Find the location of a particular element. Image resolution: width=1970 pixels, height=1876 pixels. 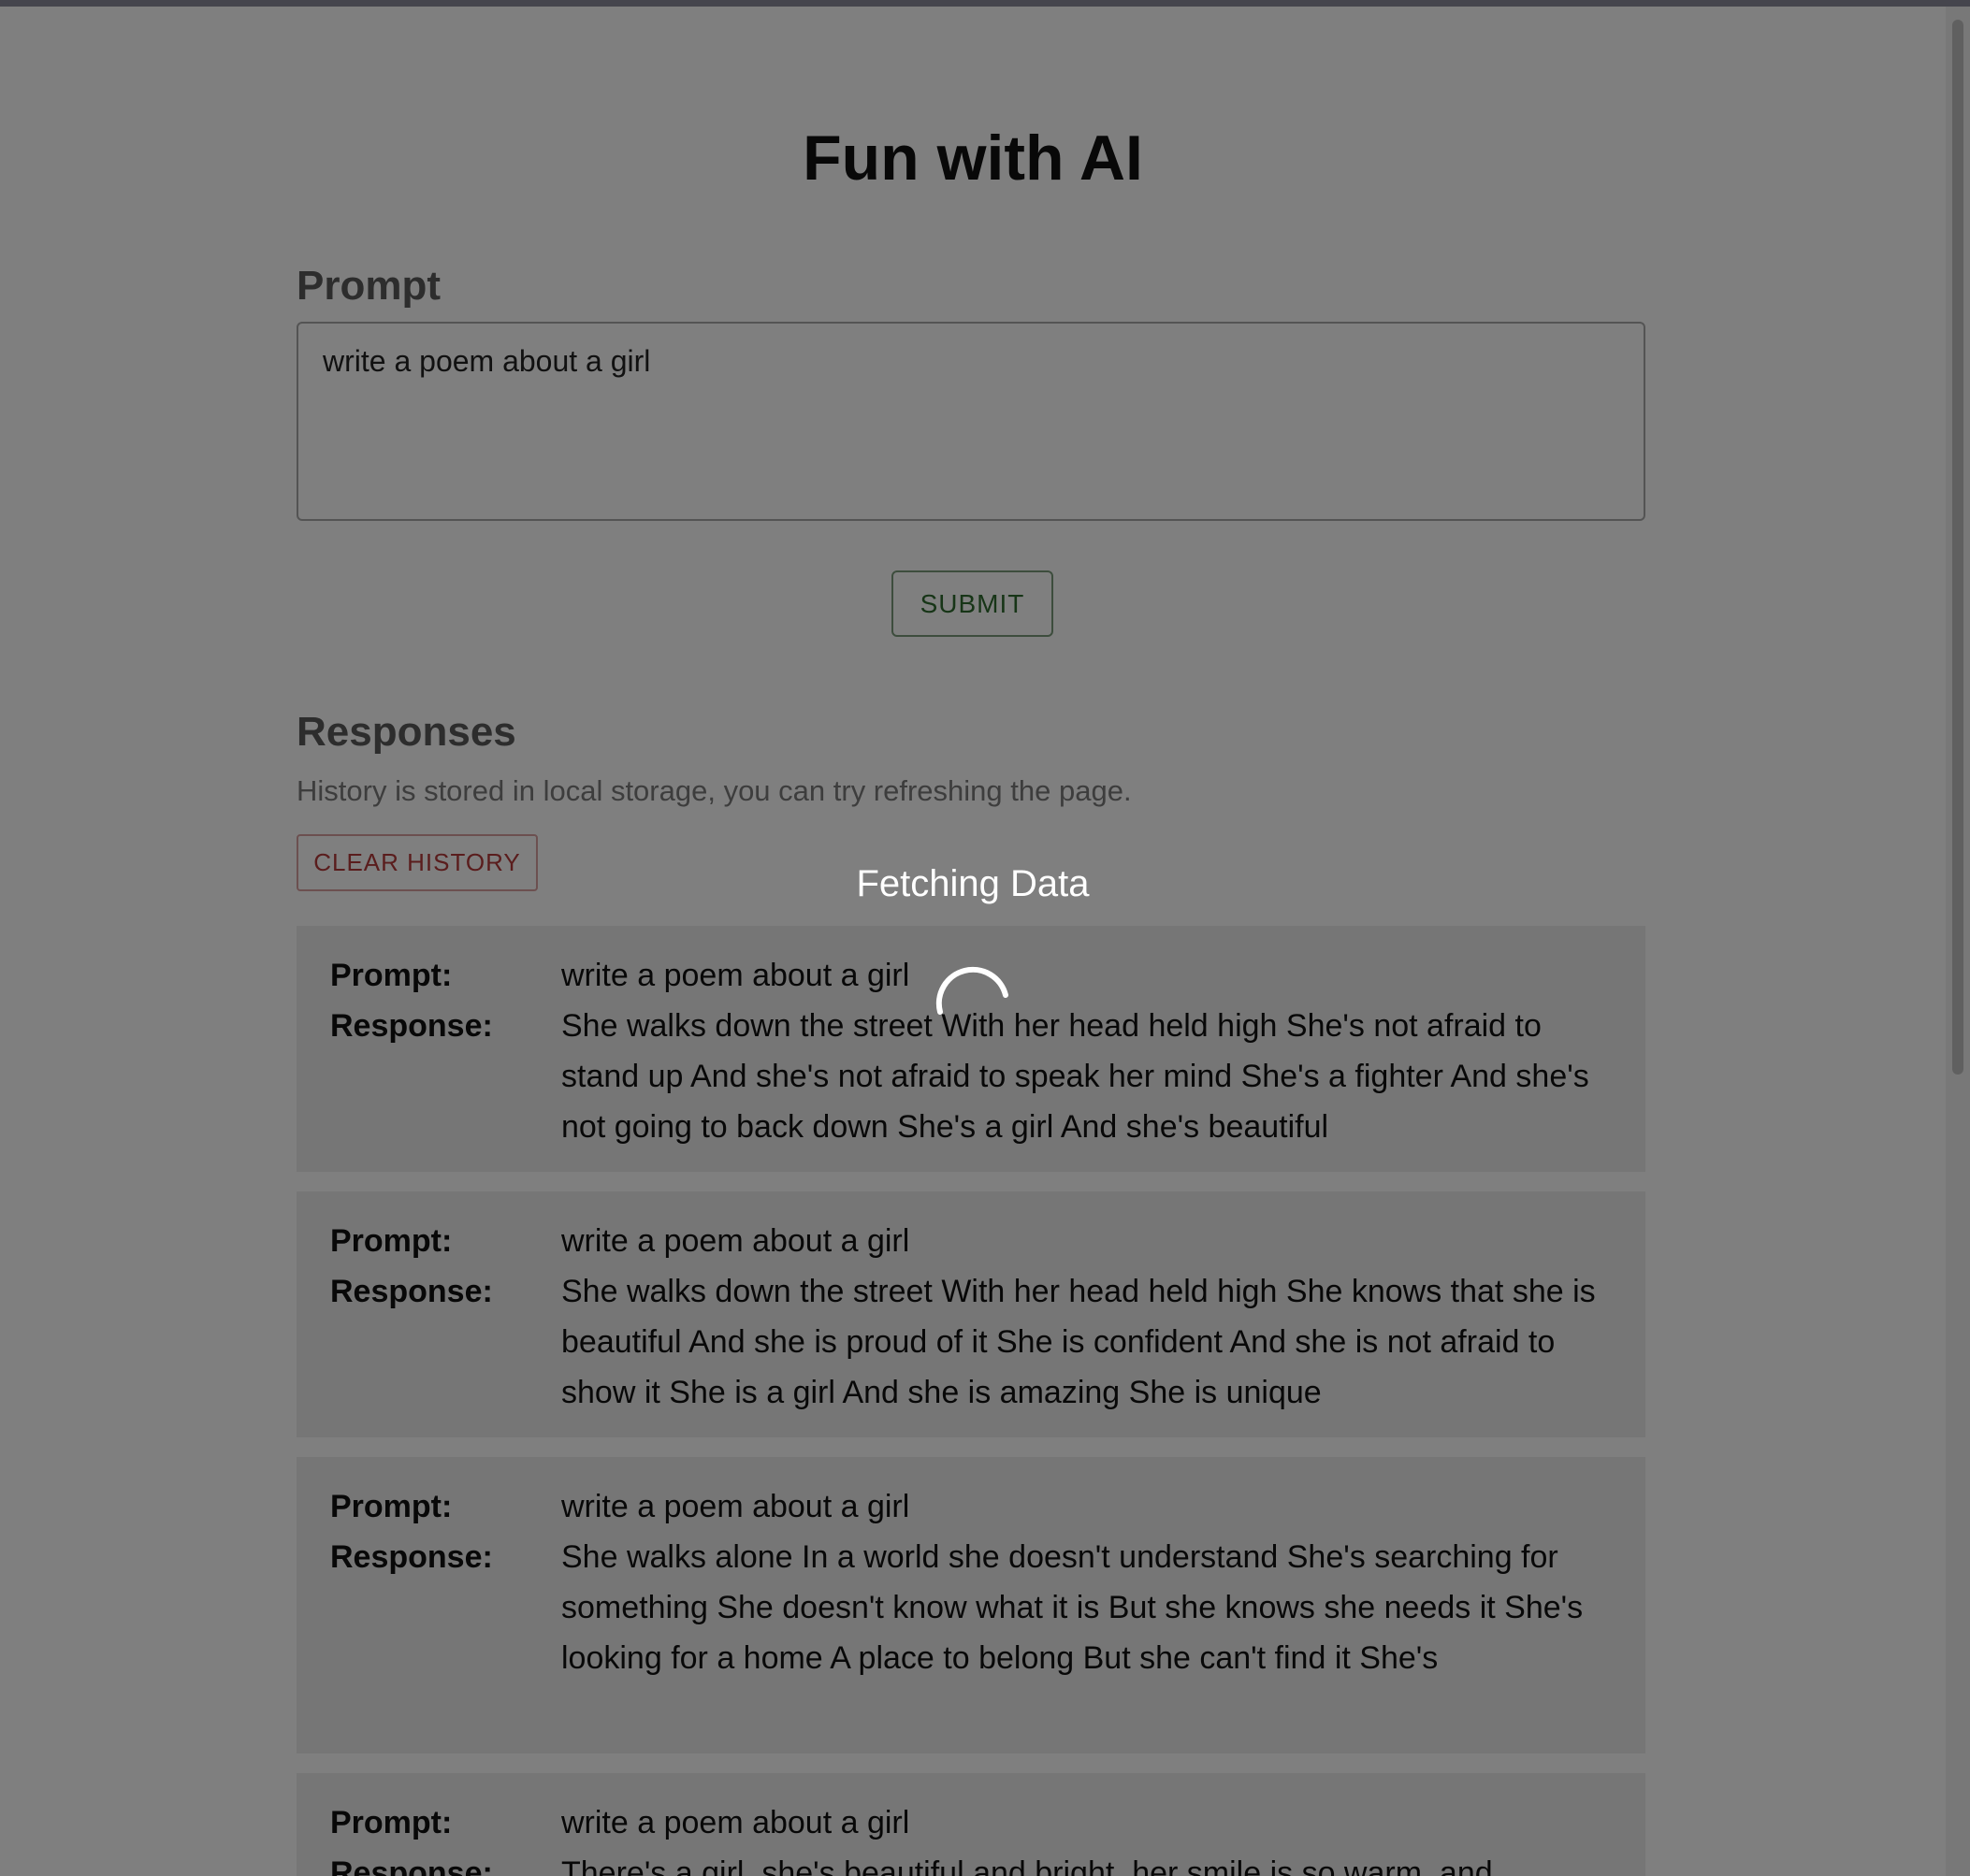

spinner-icon is located at coordinates (971, 990).